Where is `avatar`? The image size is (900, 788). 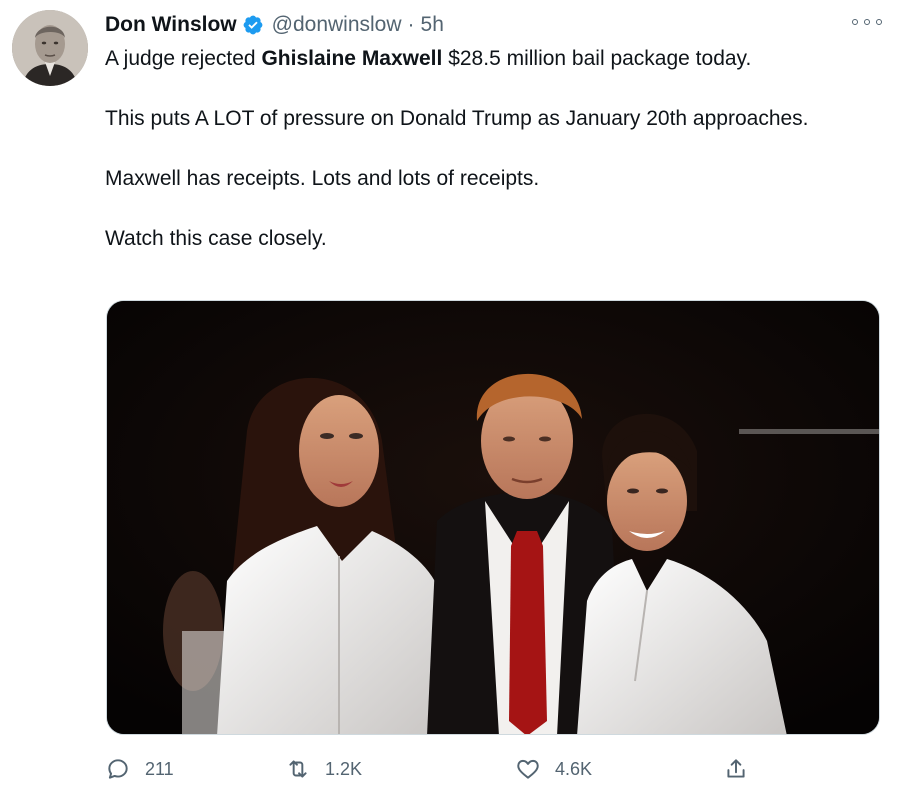 avatar is located at coordinates (50, 48).